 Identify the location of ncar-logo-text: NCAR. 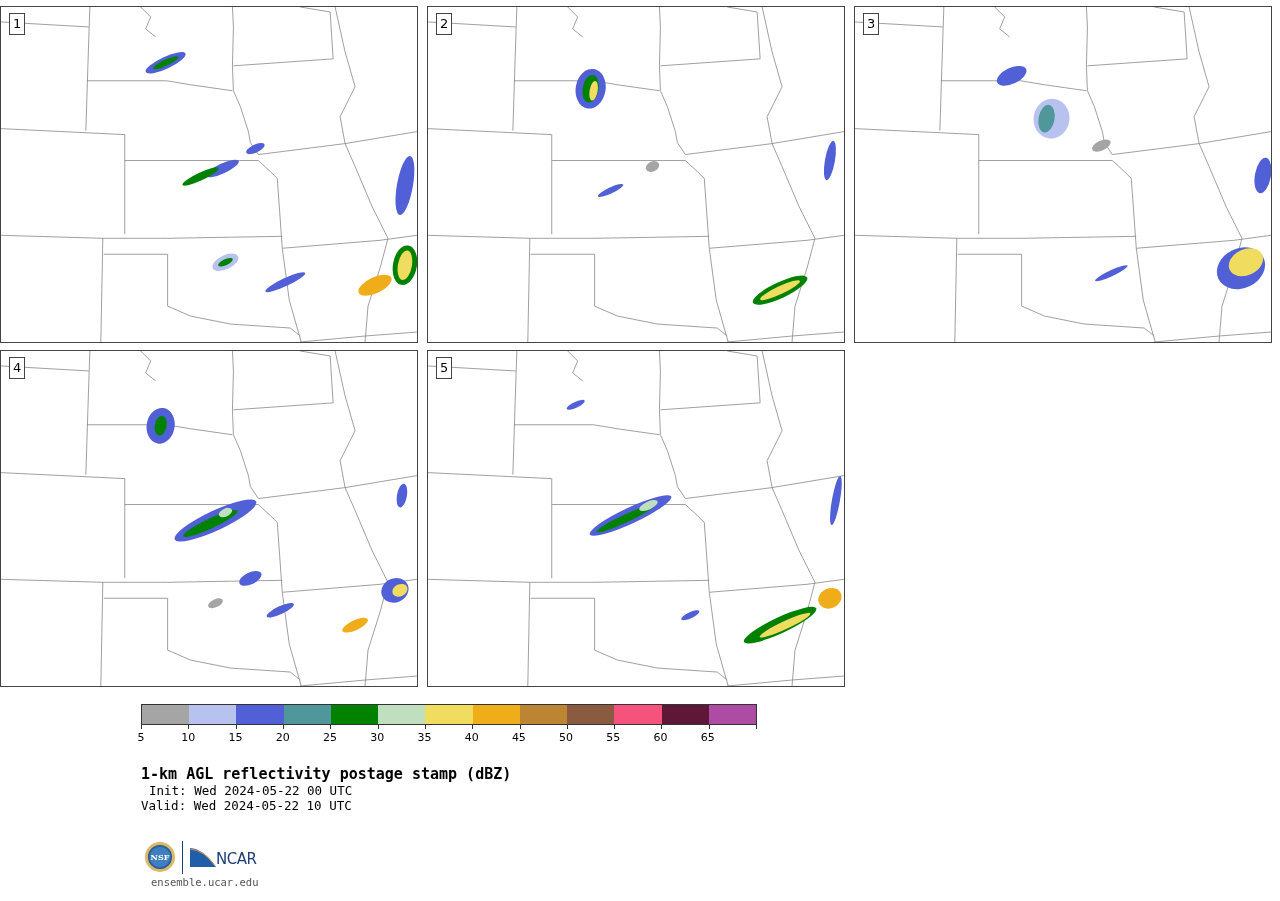
(236, 859).